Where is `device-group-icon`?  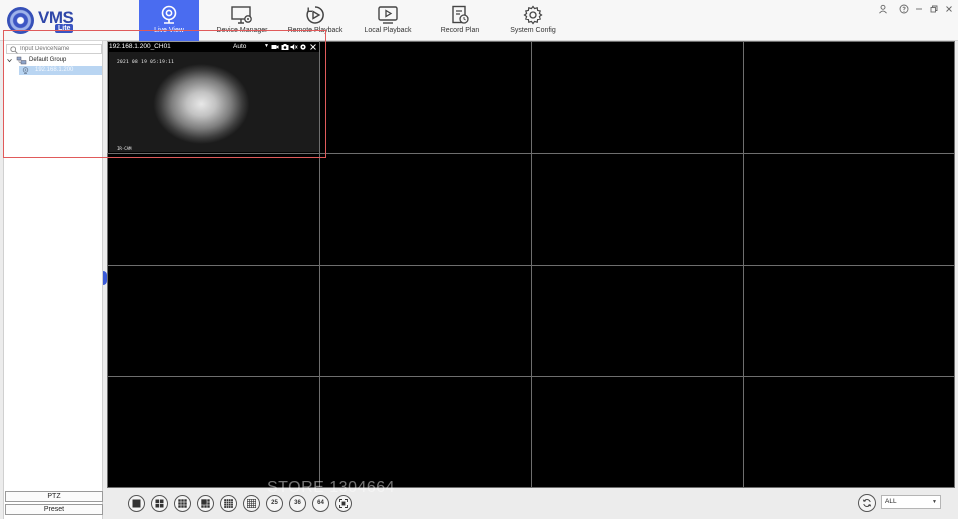 device-group-icon is located at coordinates (21, 60).